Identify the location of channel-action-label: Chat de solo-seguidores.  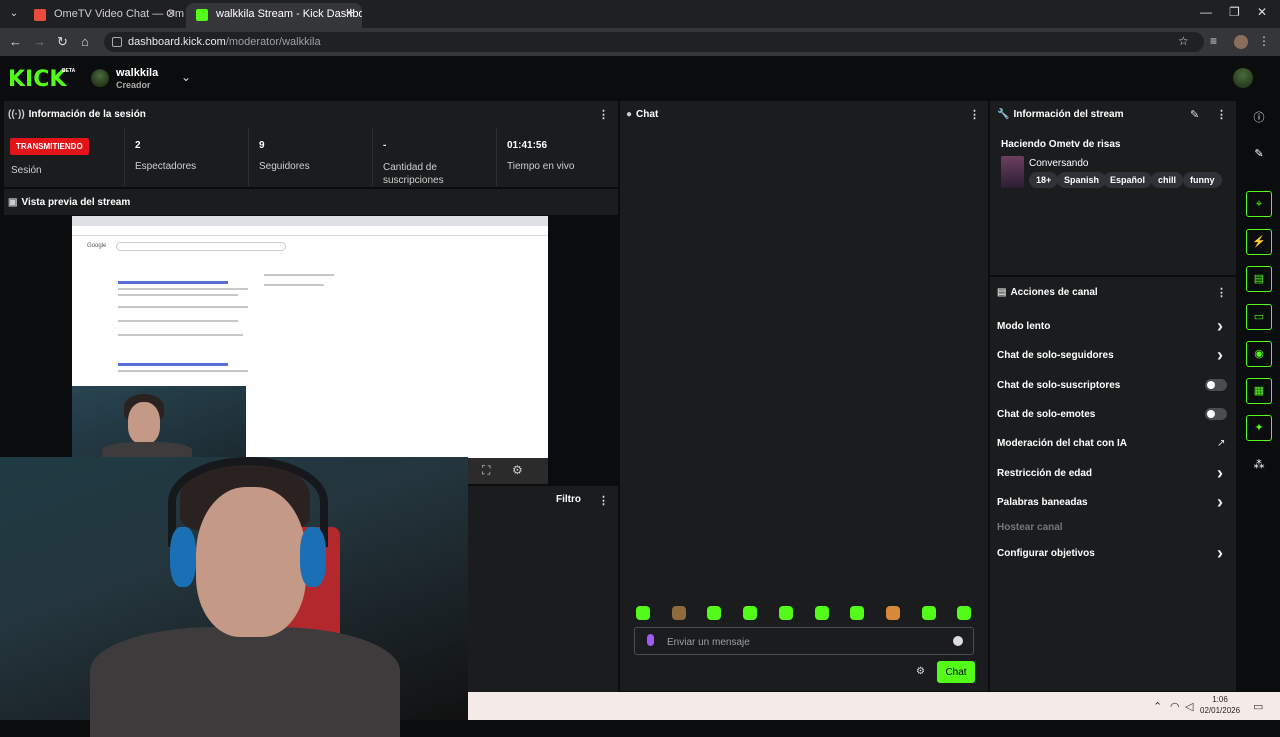
(1055, 355).